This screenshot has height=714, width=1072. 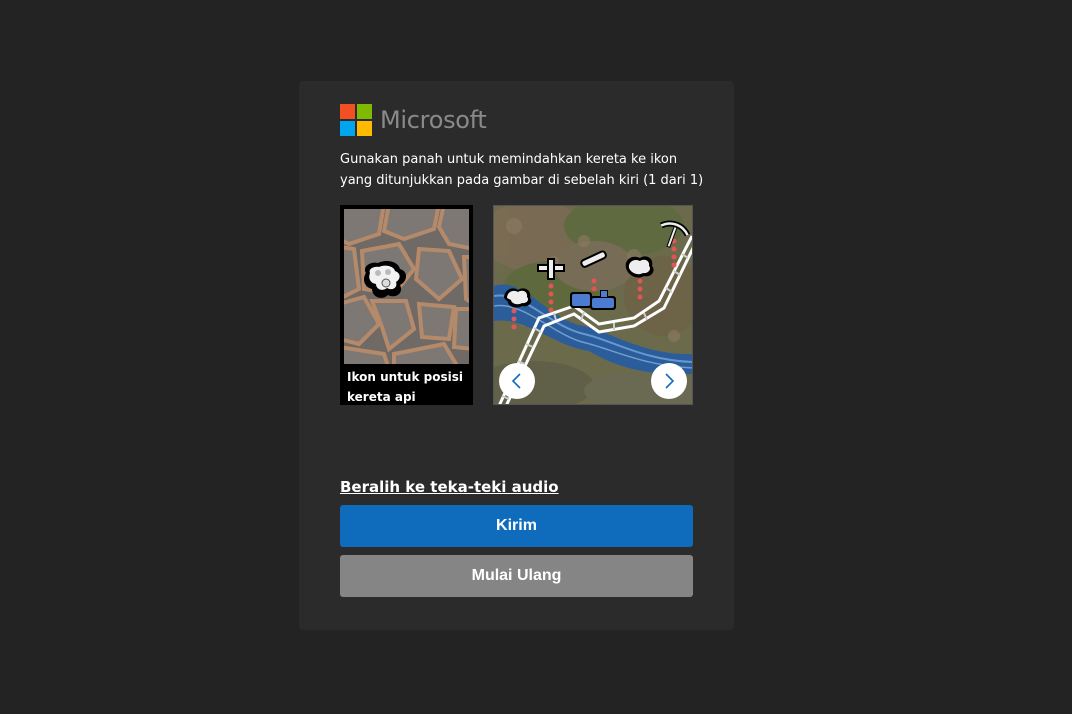 I want to click on chevron-left-icon, so click(x=516, y=381).